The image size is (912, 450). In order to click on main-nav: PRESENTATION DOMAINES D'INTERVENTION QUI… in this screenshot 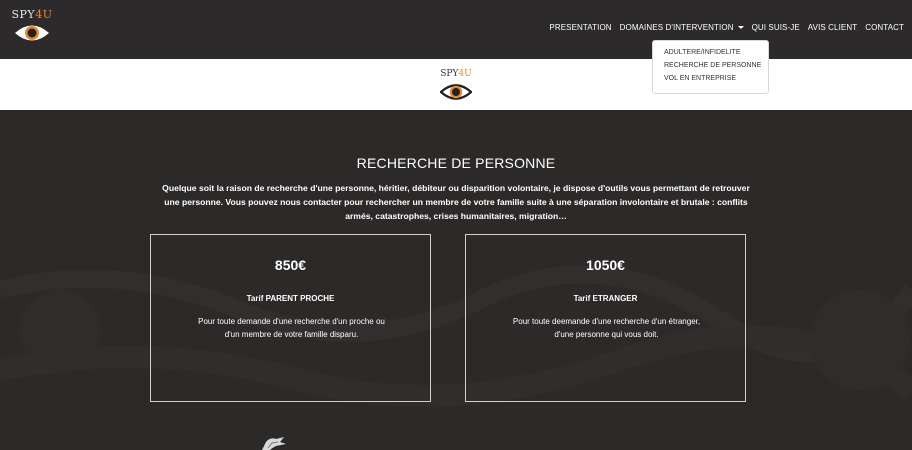, I will do `click(722, 27)`.